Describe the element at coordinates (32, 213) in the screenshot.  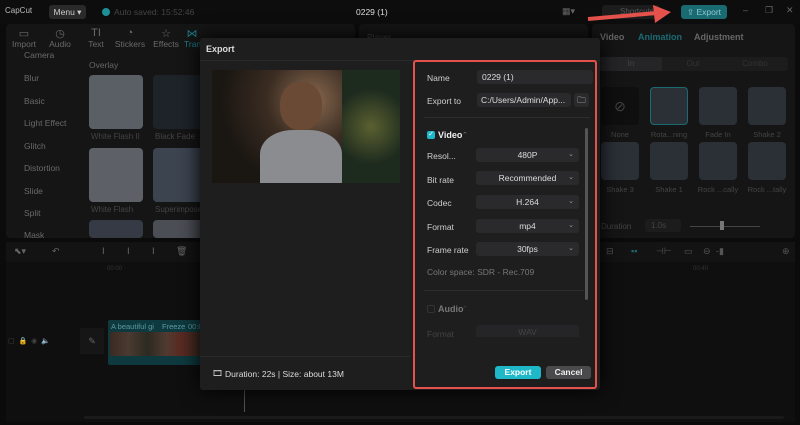
I see `category-item: Split` at that location.